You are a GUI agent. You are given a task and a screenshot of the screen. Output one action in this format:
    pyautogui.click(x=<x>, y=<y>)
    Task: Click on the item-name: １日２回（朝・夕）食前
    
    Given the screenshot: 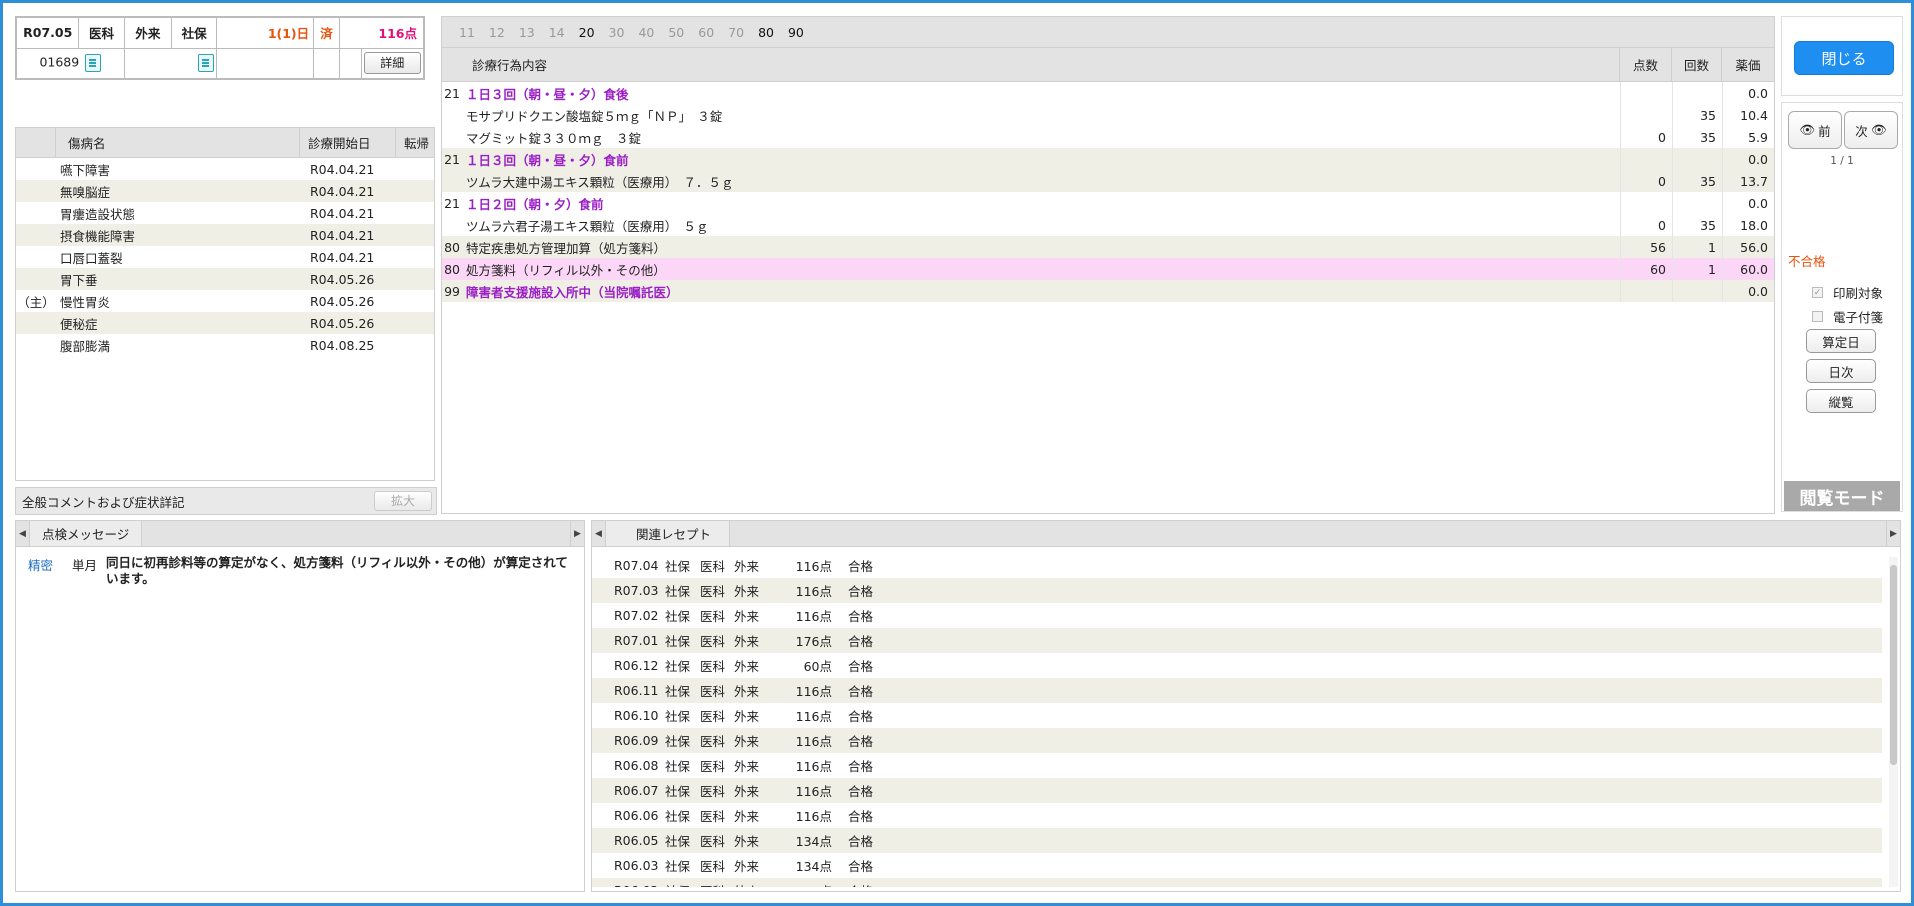 What is the action you would take?
    pyautogui.click(x=535, y=204)
    